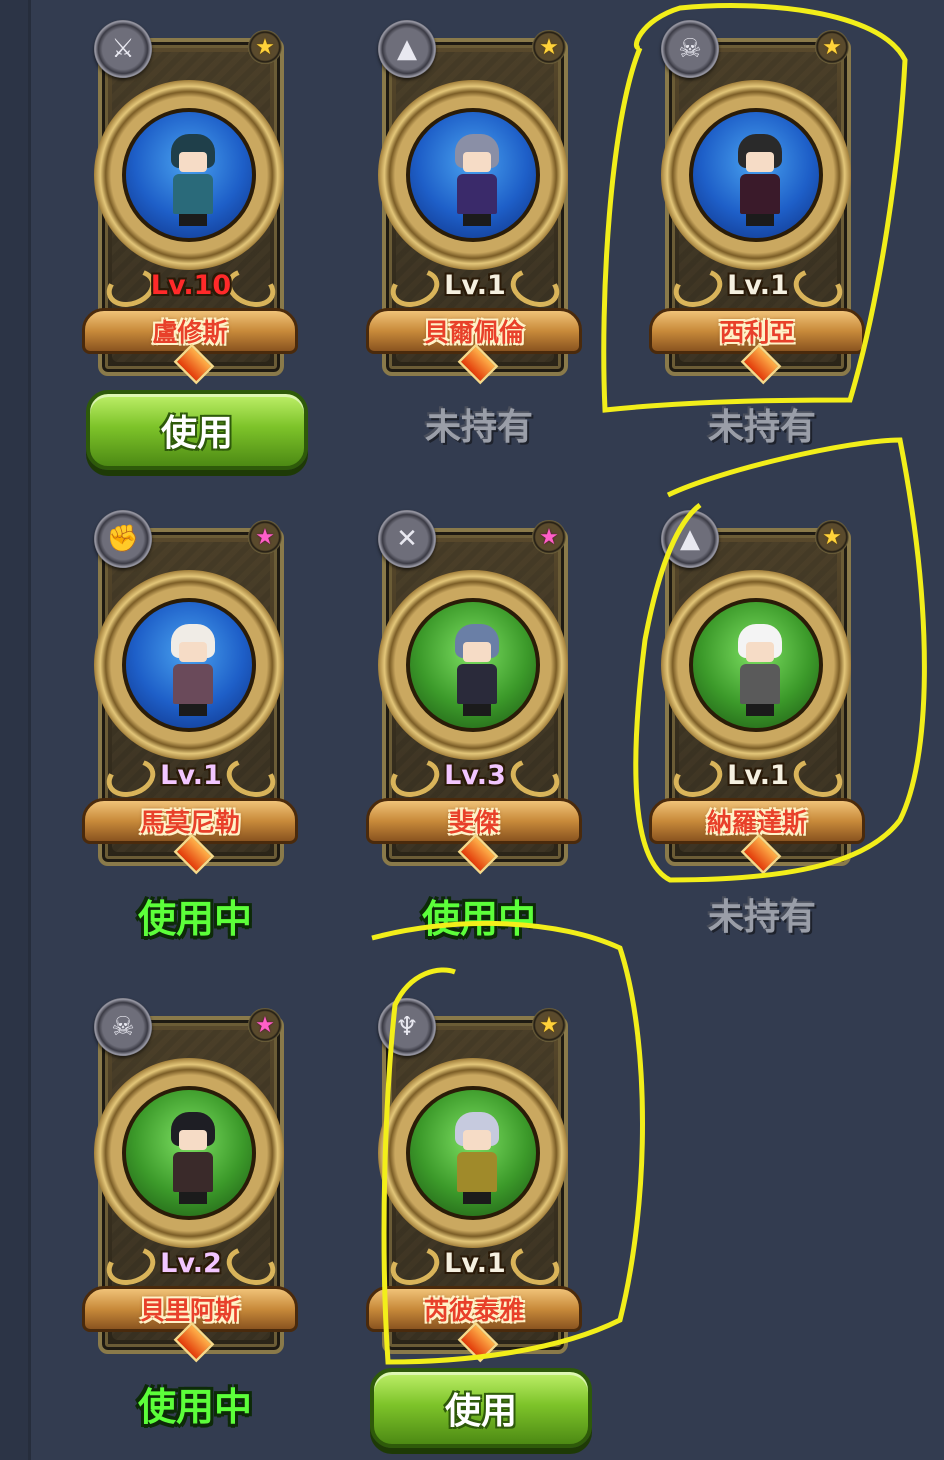 The width and height of the screenshot is (944, 1460). I want to click on level-label: Lv.10, so click(191, 285).